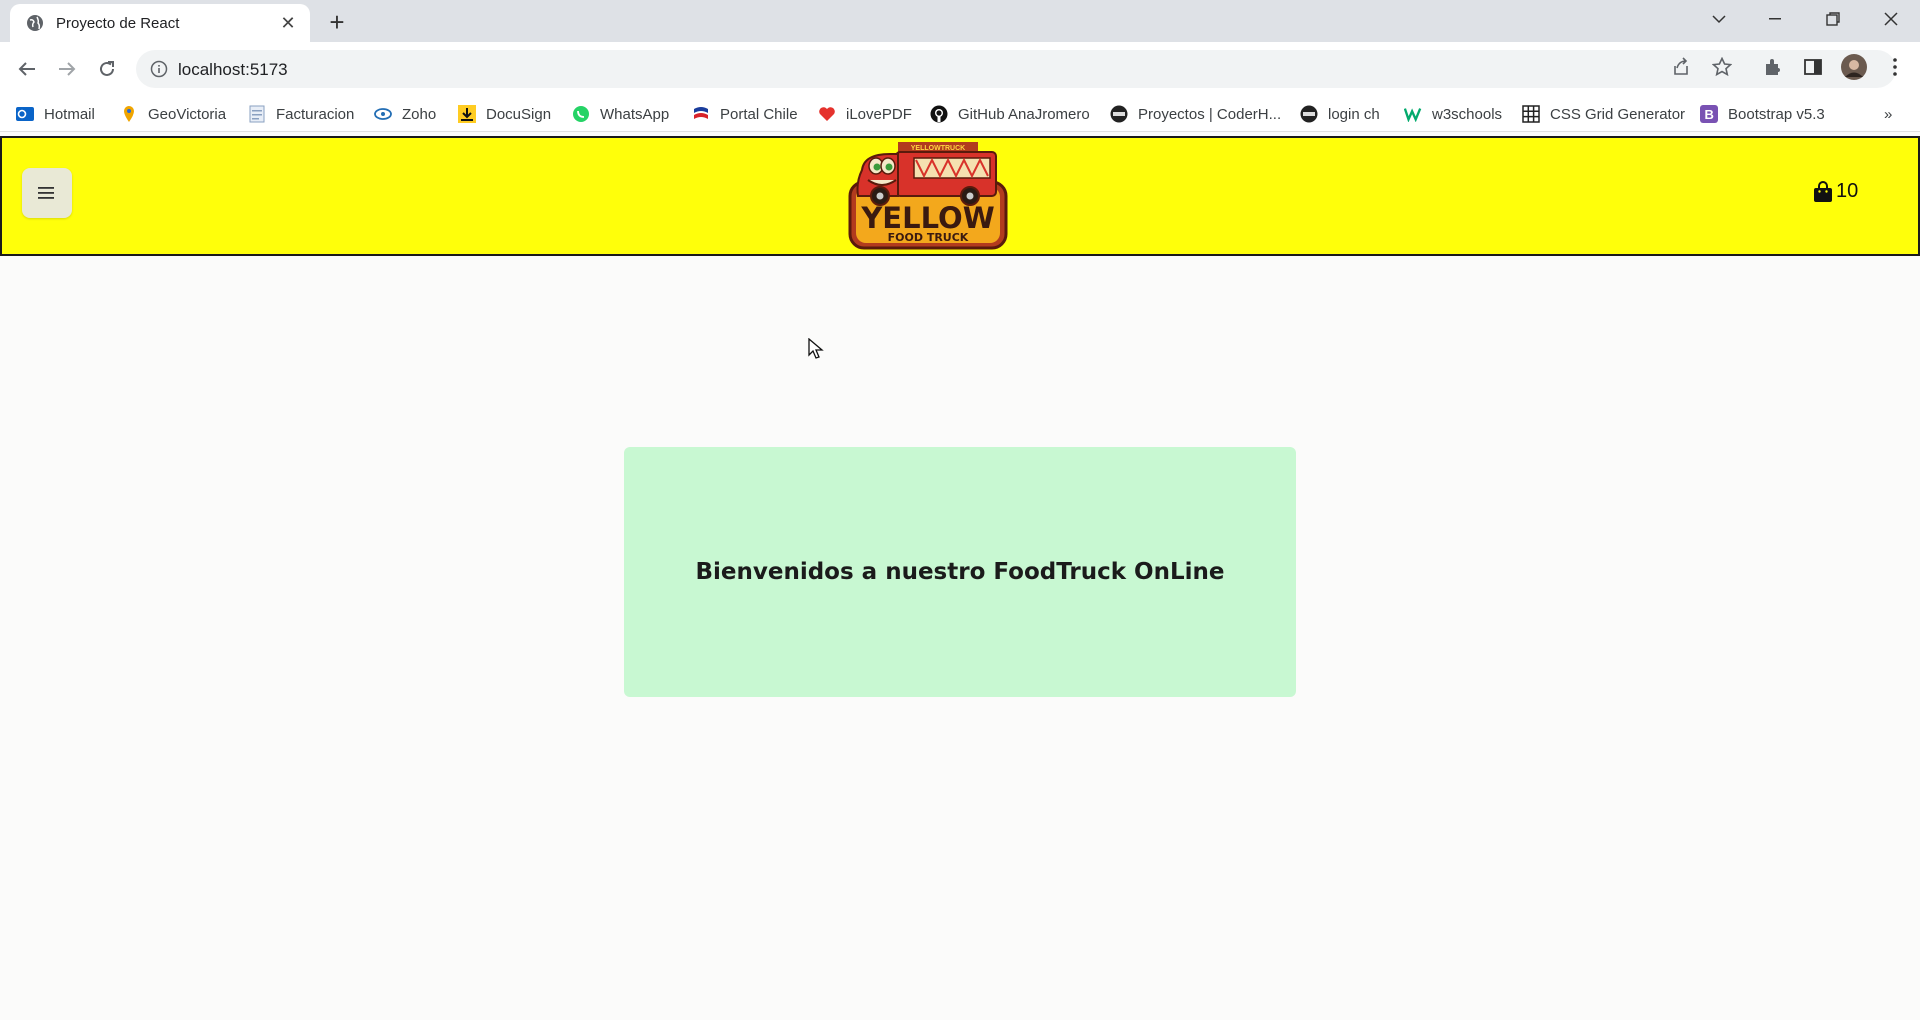 The width and height of the screenshot is (1920, 1020). I want to click on back-button, so click(27, 69).